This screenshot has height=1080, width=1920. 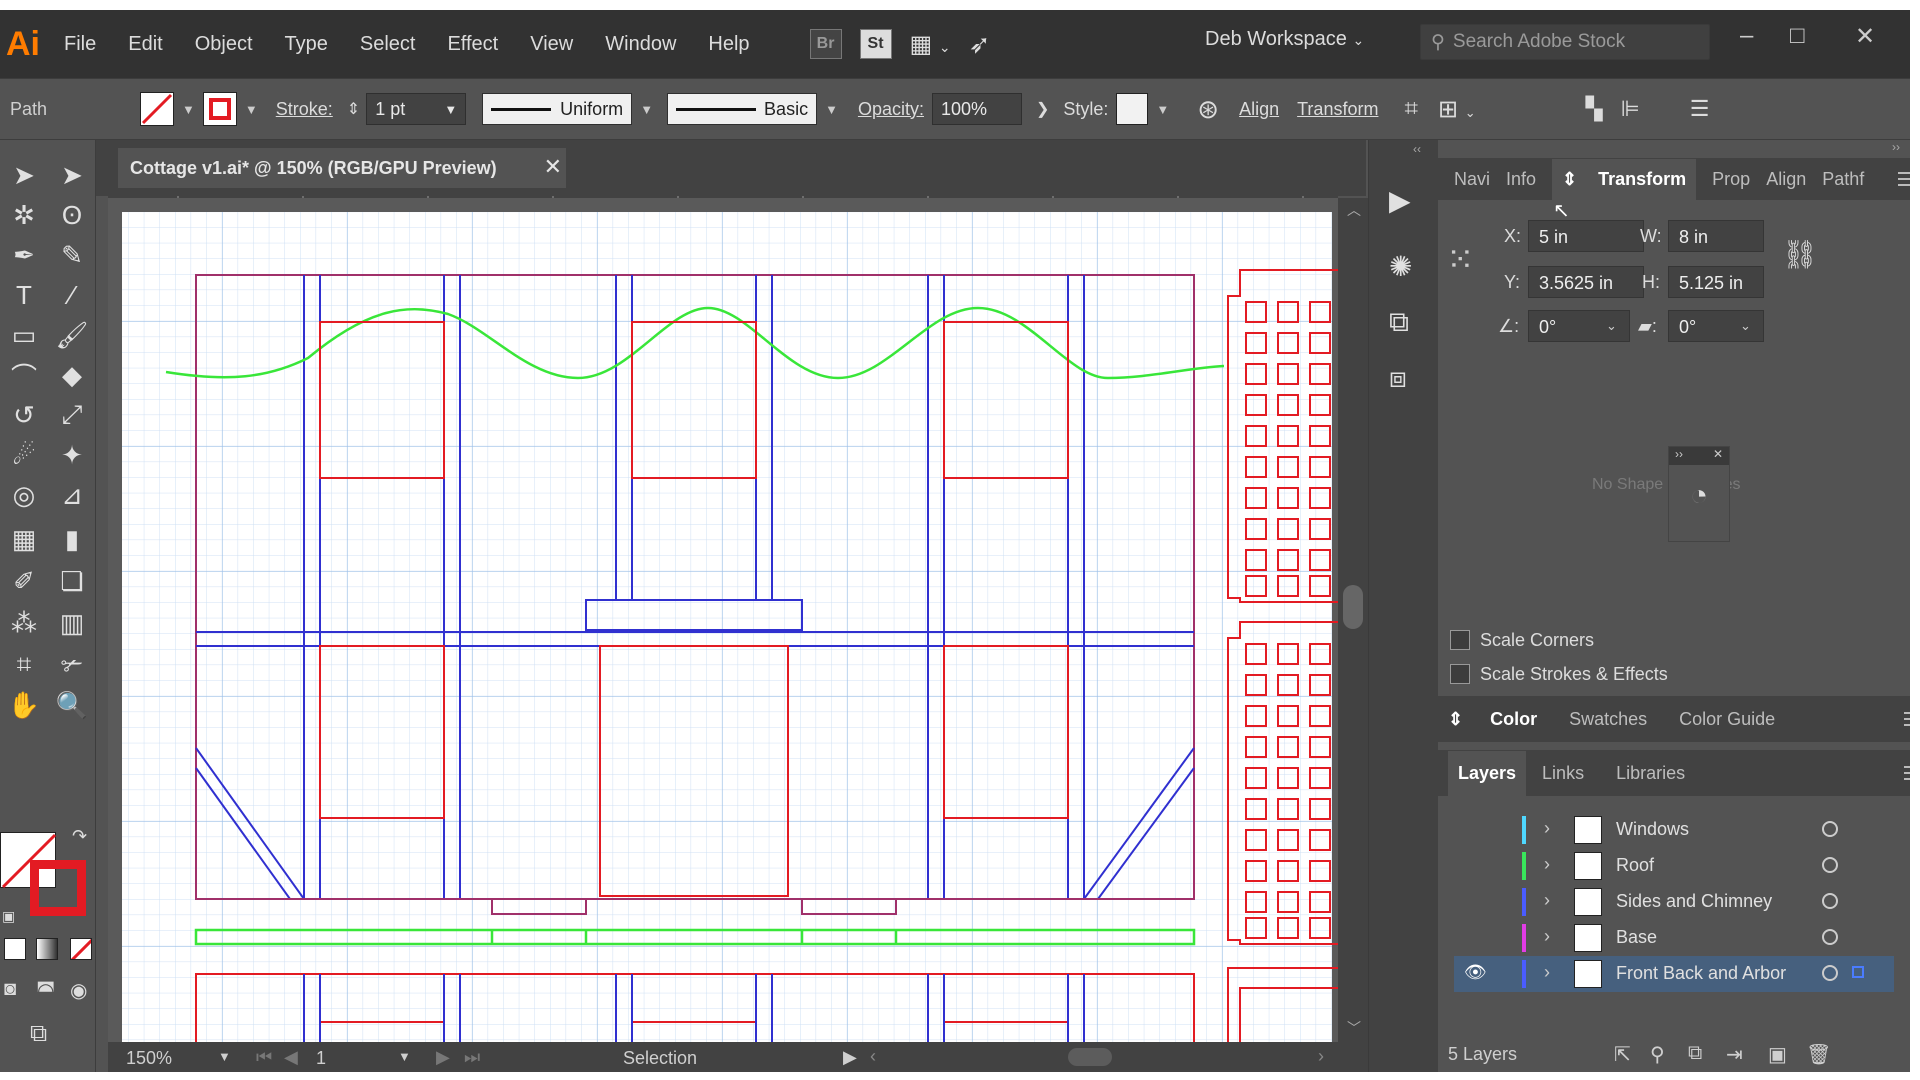 What do you see at coordinates (1398, 378) in the screenshot?
I see `graphic-styles-icon: ⧈` at bounding box center [1398, 378].